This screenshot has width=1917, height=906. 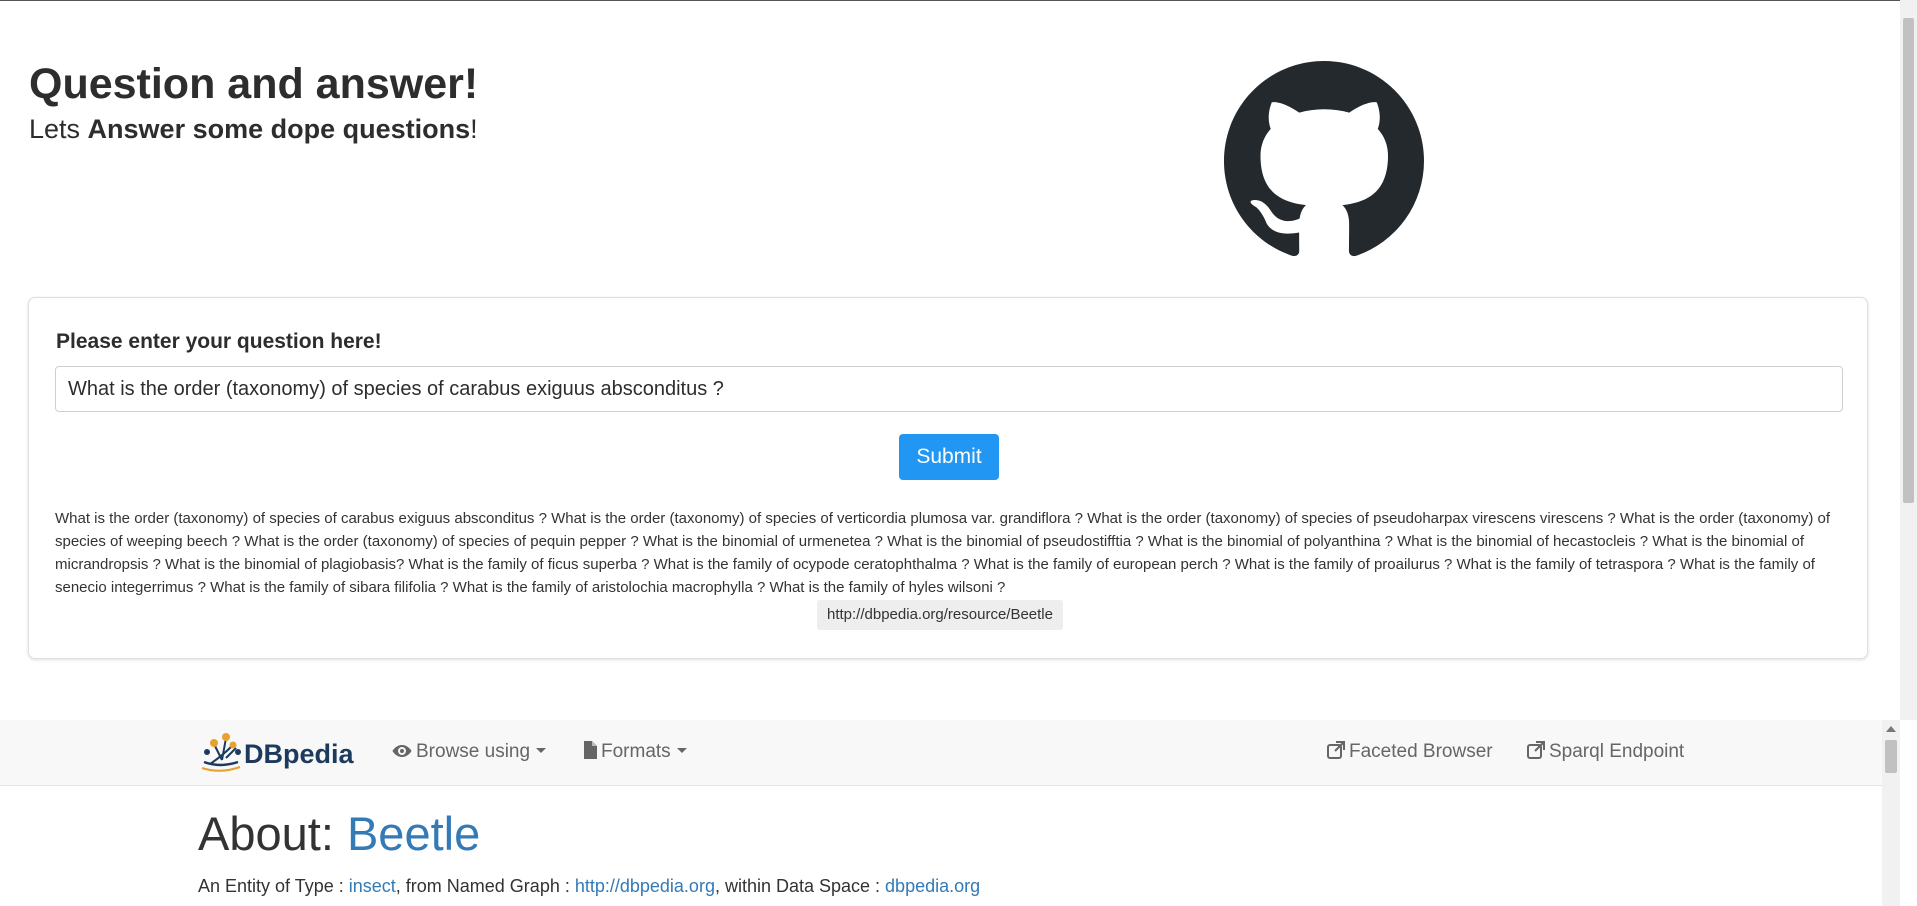 What do you see at coordinates (1891, 813) in the screenshot?
I see `frame-scrollbar` at bounding box center [1891, 813].